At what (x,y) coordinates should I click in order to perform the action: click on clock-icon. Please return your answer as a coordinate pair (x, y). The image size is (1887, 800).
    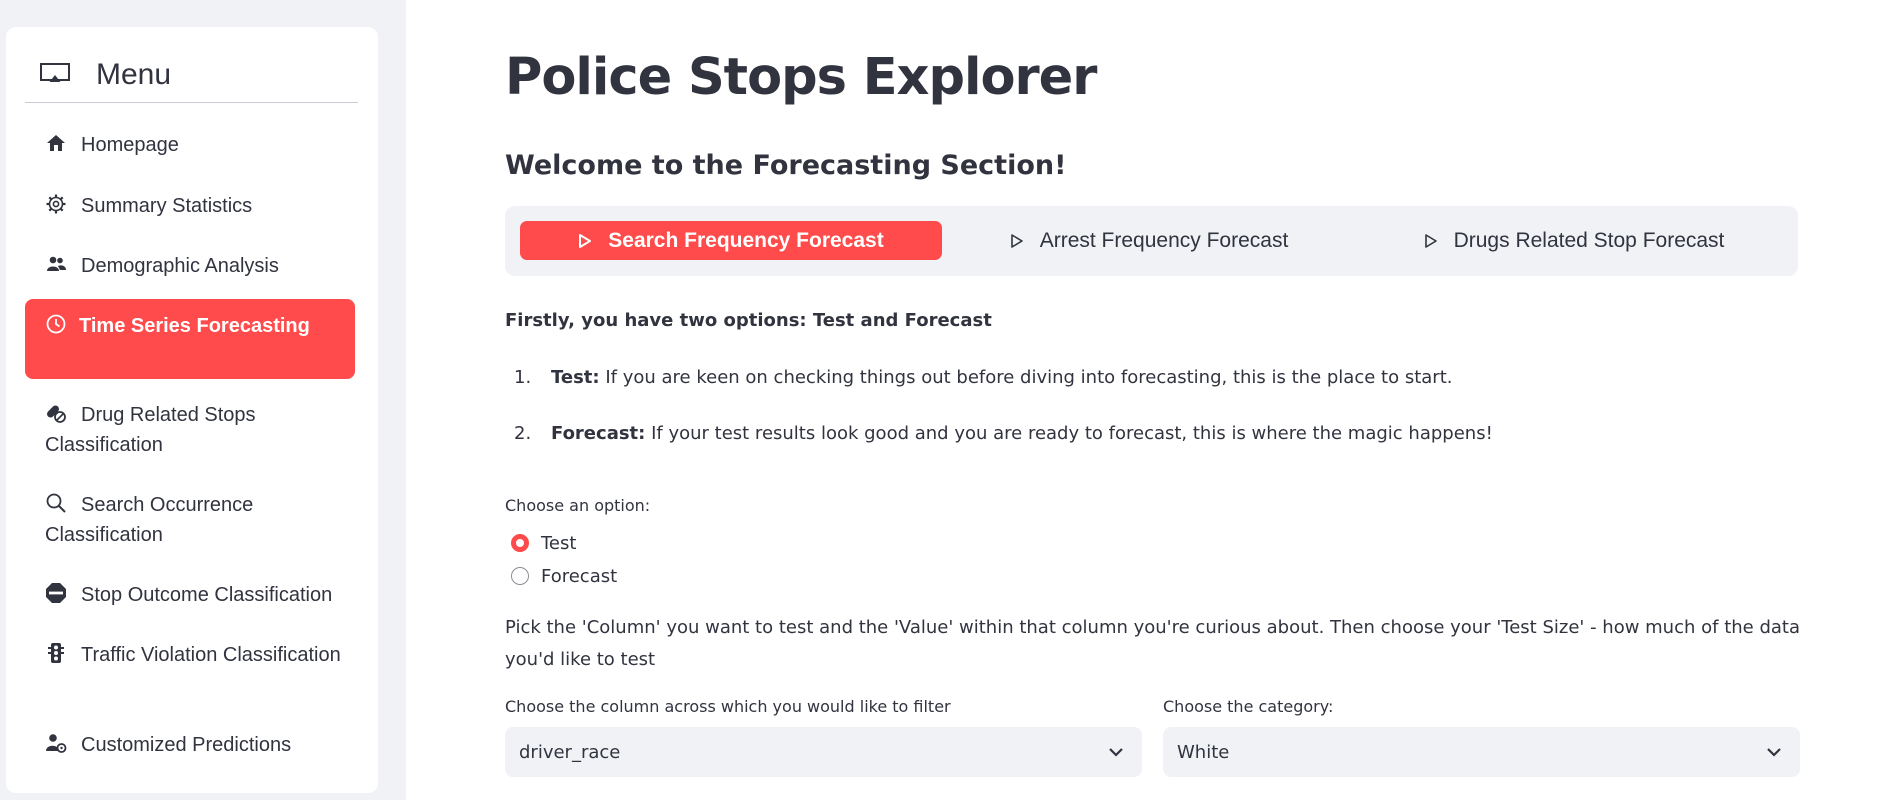
    Looking at the image, I should click on (56, 324).